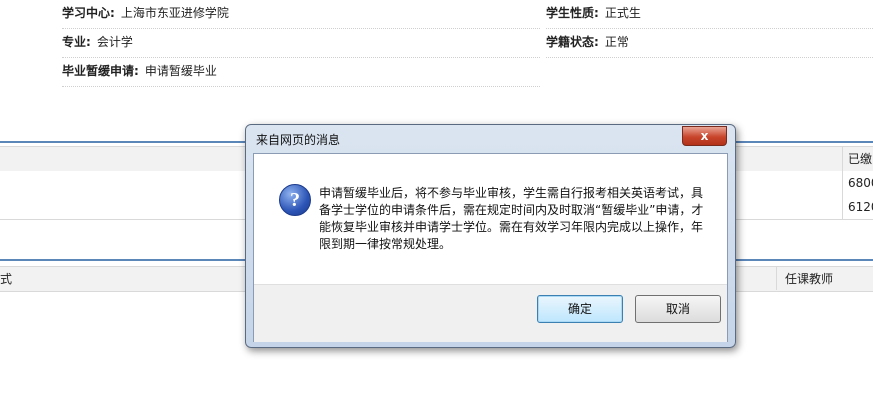  What do you see at coordinates (301, 72) in the screenshot?
I see `info-defer: 毕业暂缓申请: 申请暂缓毕业` at bounding box center [301, 72].